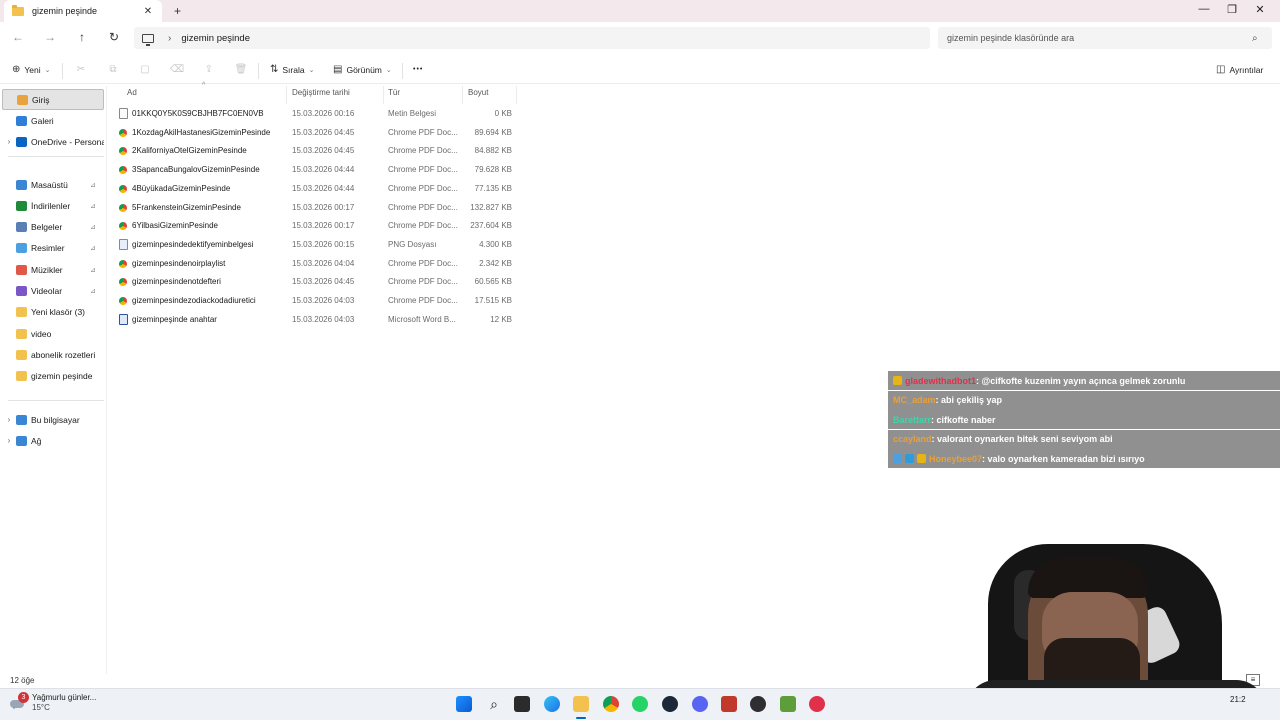  What do you see at coordinates (292, 69) in the screenshot?
I see `sort-button: ⇅ Sırala ⌄` at bounding box center [292, 69].